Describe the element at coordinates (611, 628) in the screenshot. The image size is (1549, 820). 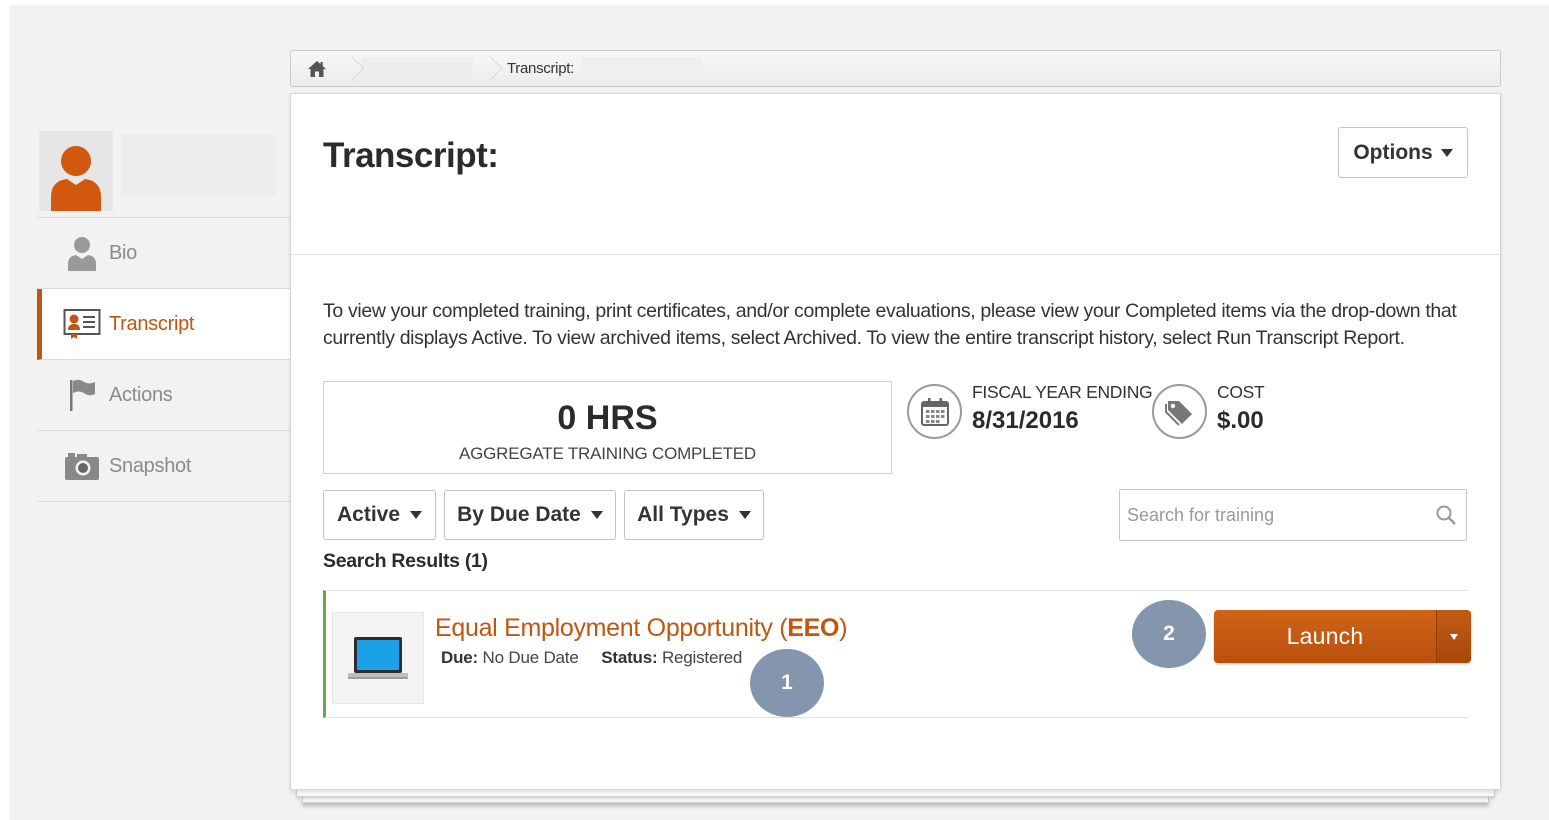
I see `course-title-text: Equal Employment Opportunity (` at that location.